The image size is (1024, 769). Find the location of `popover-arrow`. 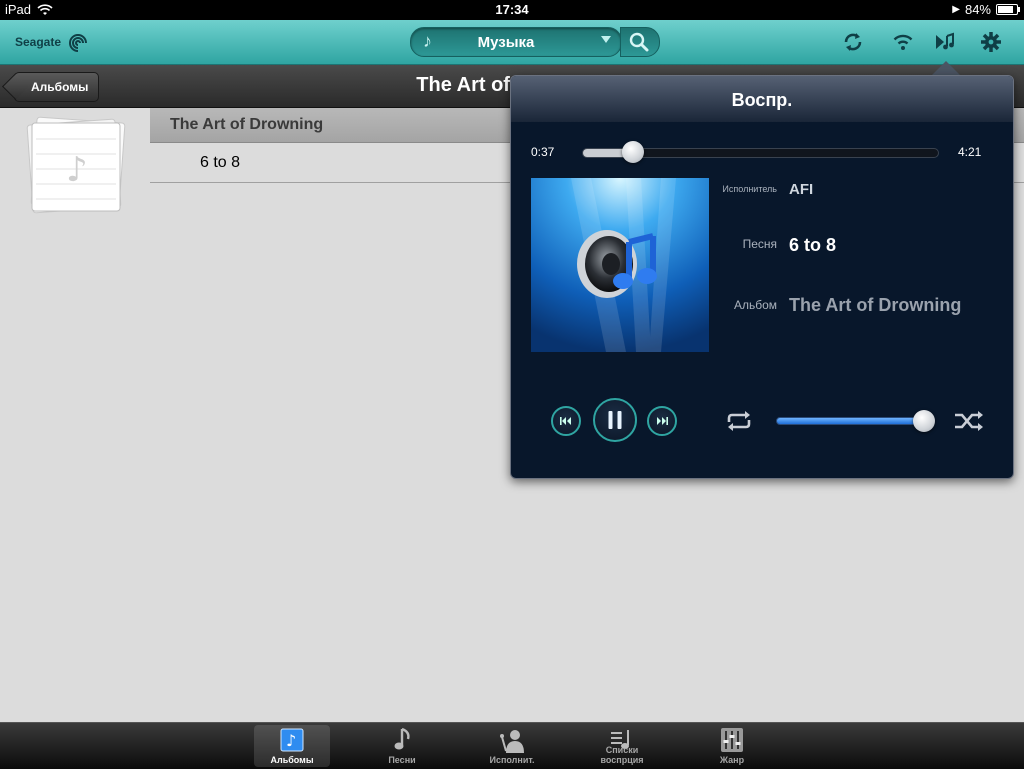

popover-arrow is located at coordinates (946, 68).